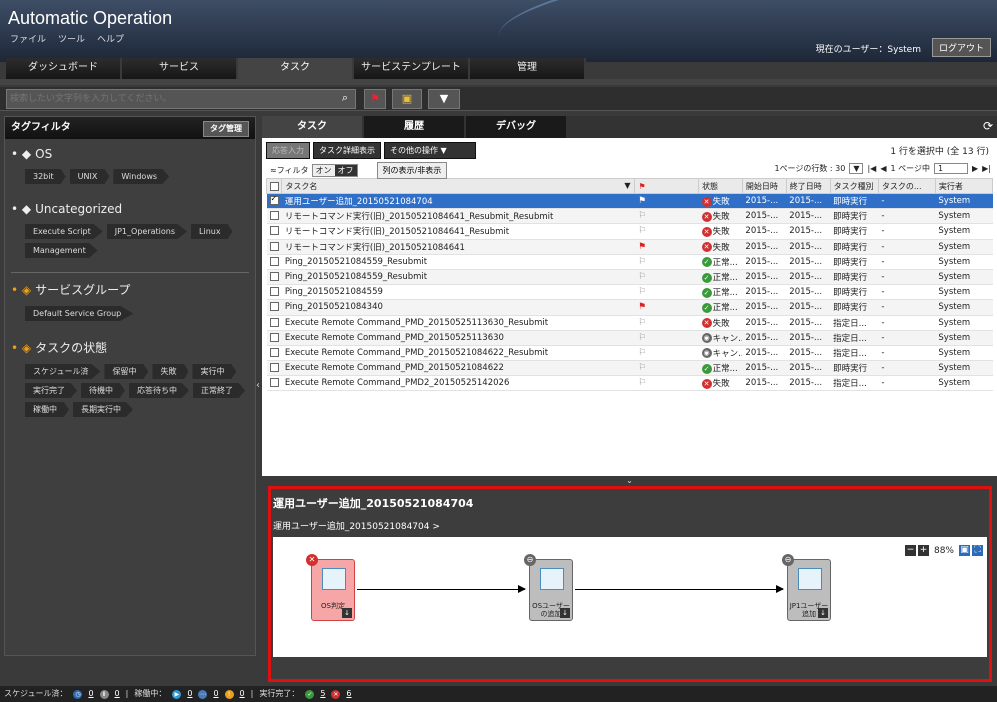 This screenshot has height=702, width=997. Describe the element at coordinates (90, 694) in the screenshot. I see `scheduled-count: 0` at that location.